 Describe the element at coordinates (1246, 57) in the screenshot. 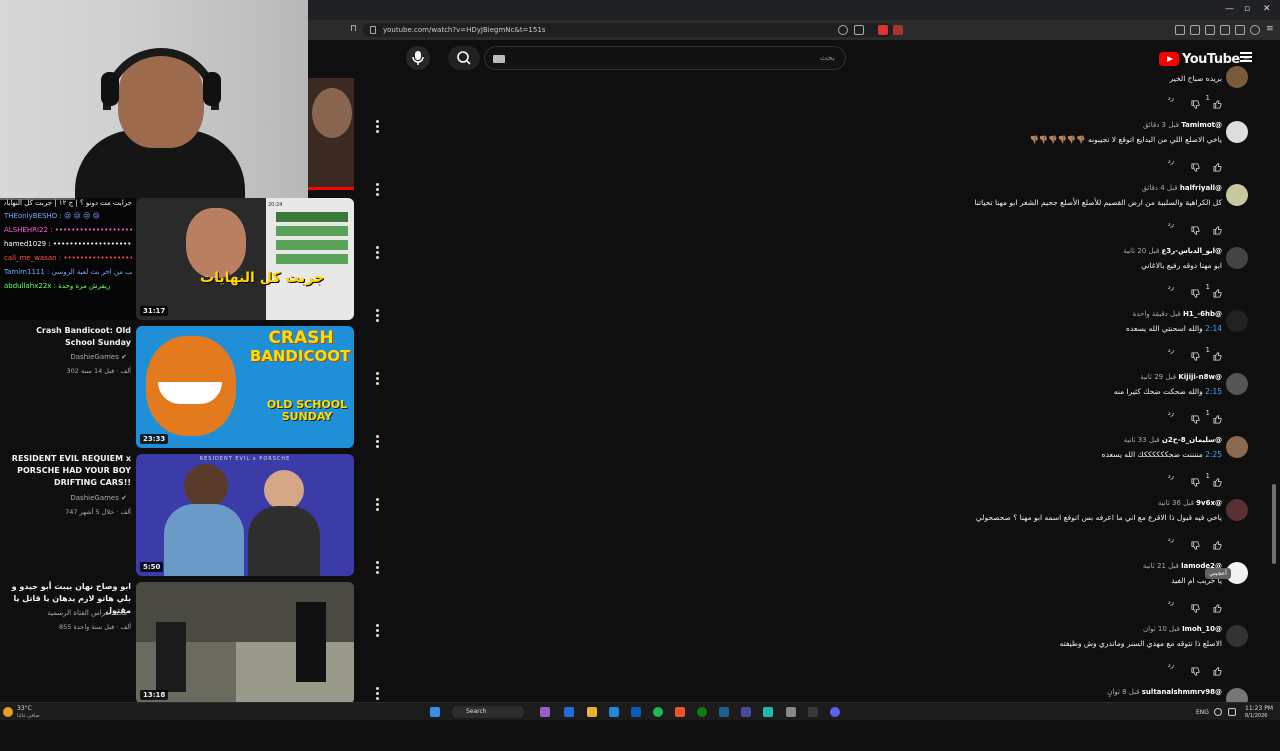

I see `guide-menu-icon` at that location.